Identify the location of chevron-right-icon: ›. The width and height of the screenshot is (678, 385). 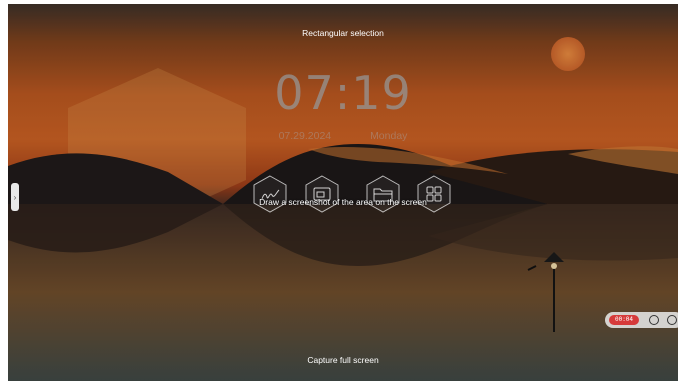
(15, 197).